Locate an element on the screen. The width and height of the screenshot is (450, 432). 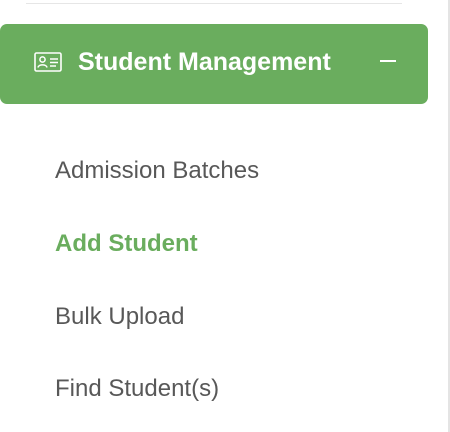
id-card-icon is located at coordinates (48, 62).